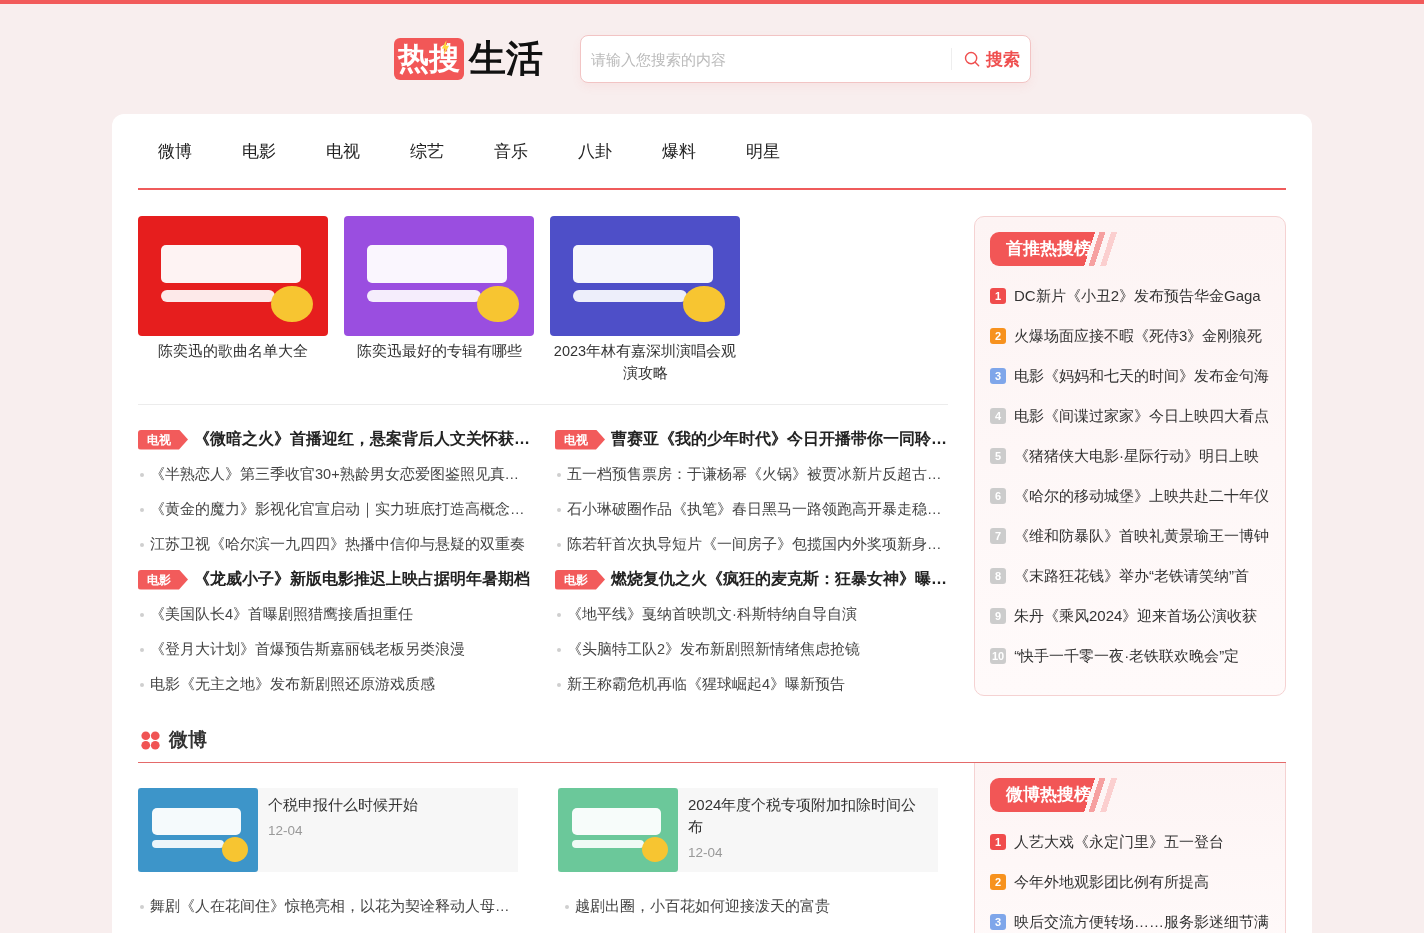 The image size is (1424, 933). I want to click on news-link: 《头脑特工队2》发布新剧照新情绪焦虑抢镜, so click(714, 649).